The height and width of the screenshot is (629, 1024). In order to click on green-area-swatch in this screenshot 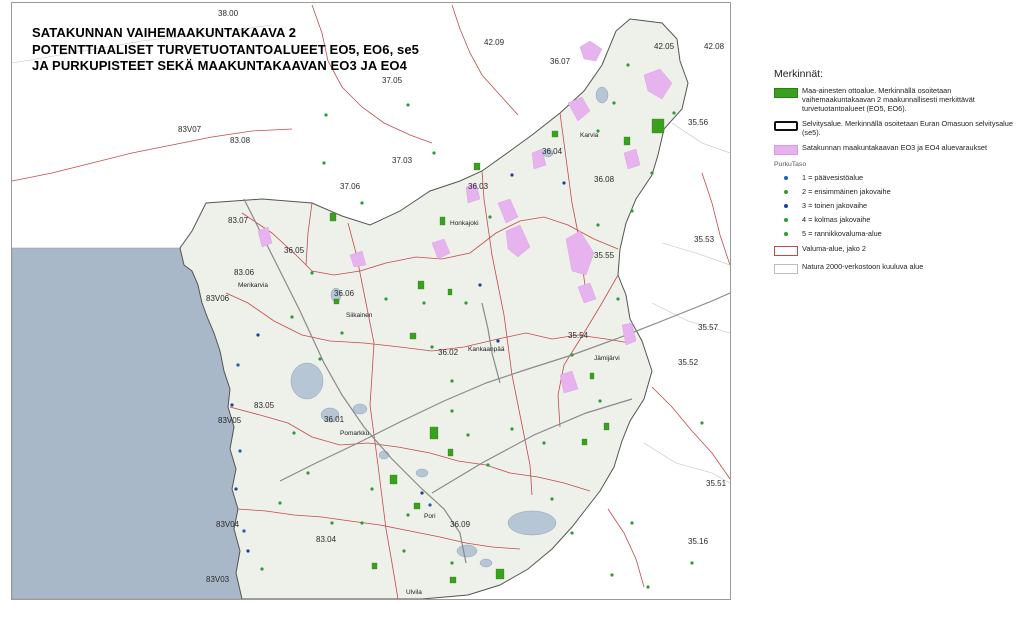, I will do `click(786, 93)`.